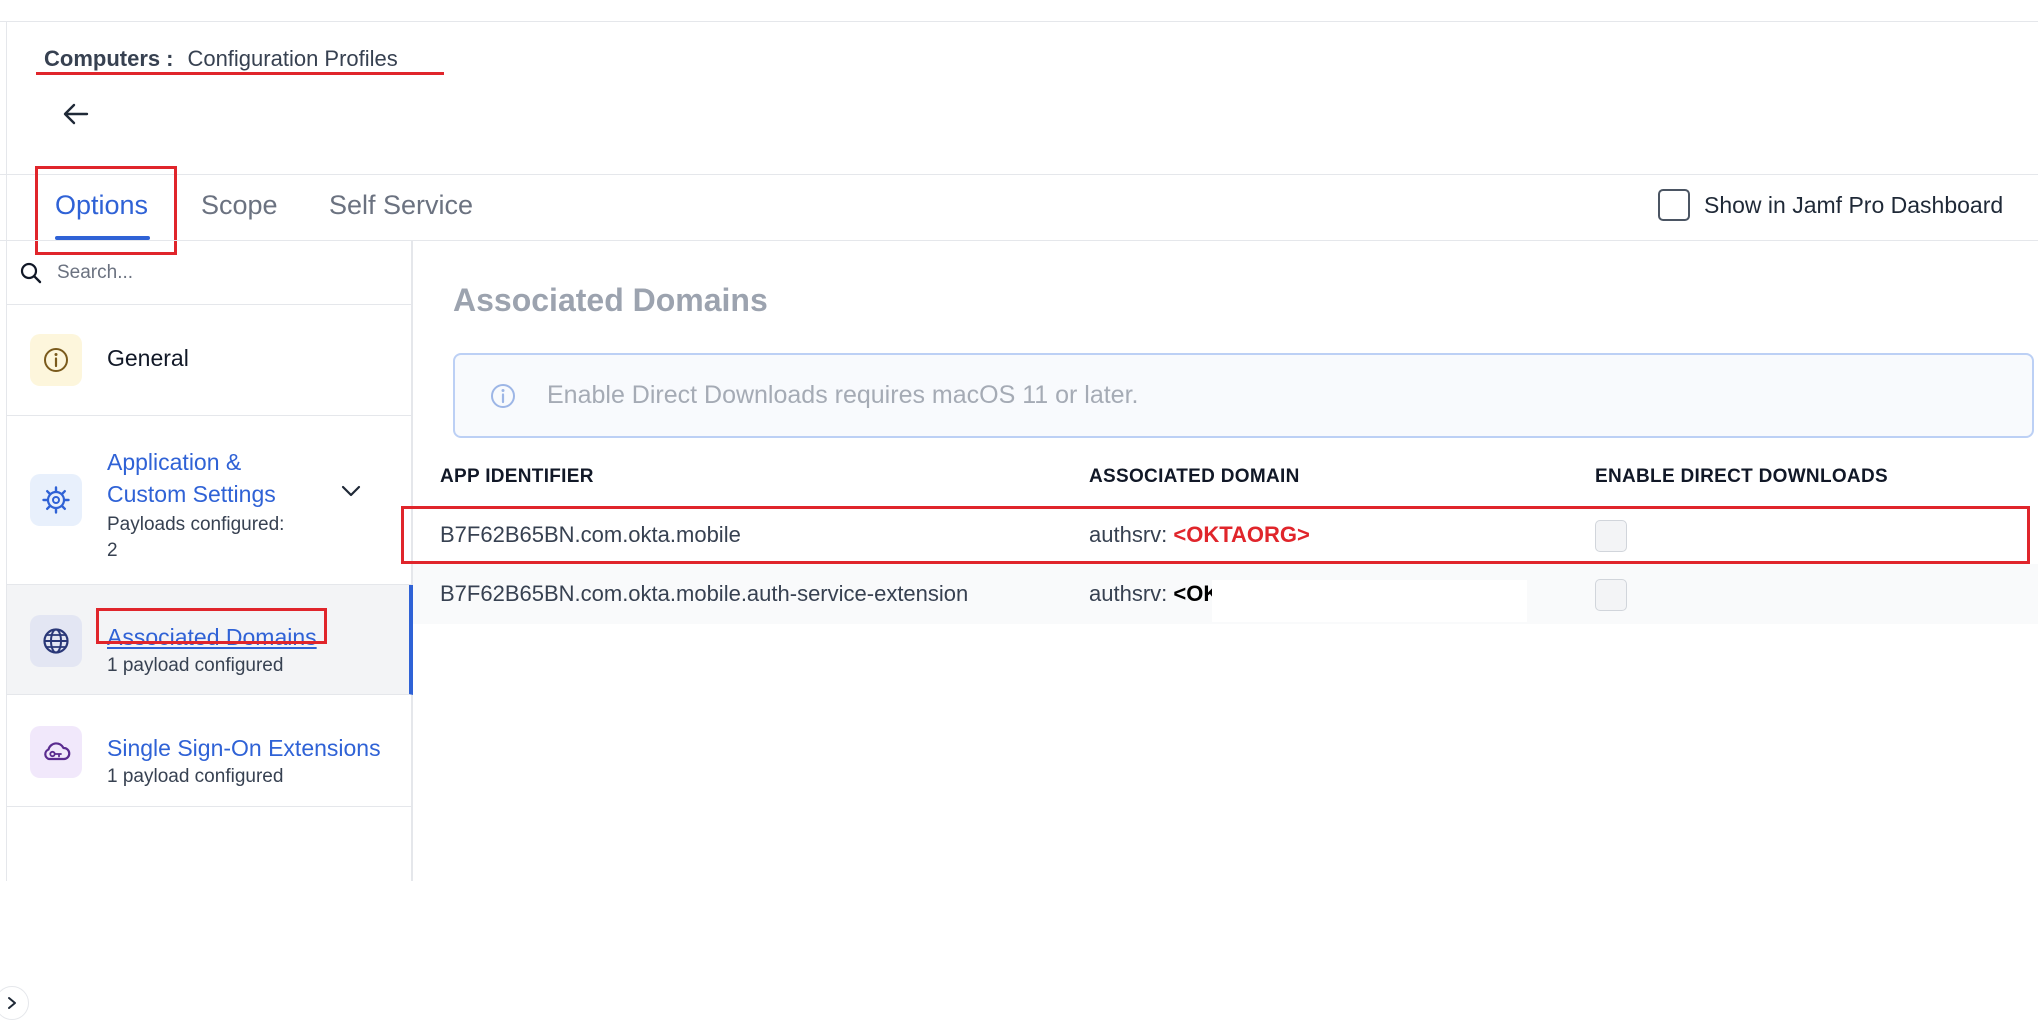 The width and height of the screenshot is (2038, 1020). I want to click on sidebar-collapse-button, so click(14, 1003).